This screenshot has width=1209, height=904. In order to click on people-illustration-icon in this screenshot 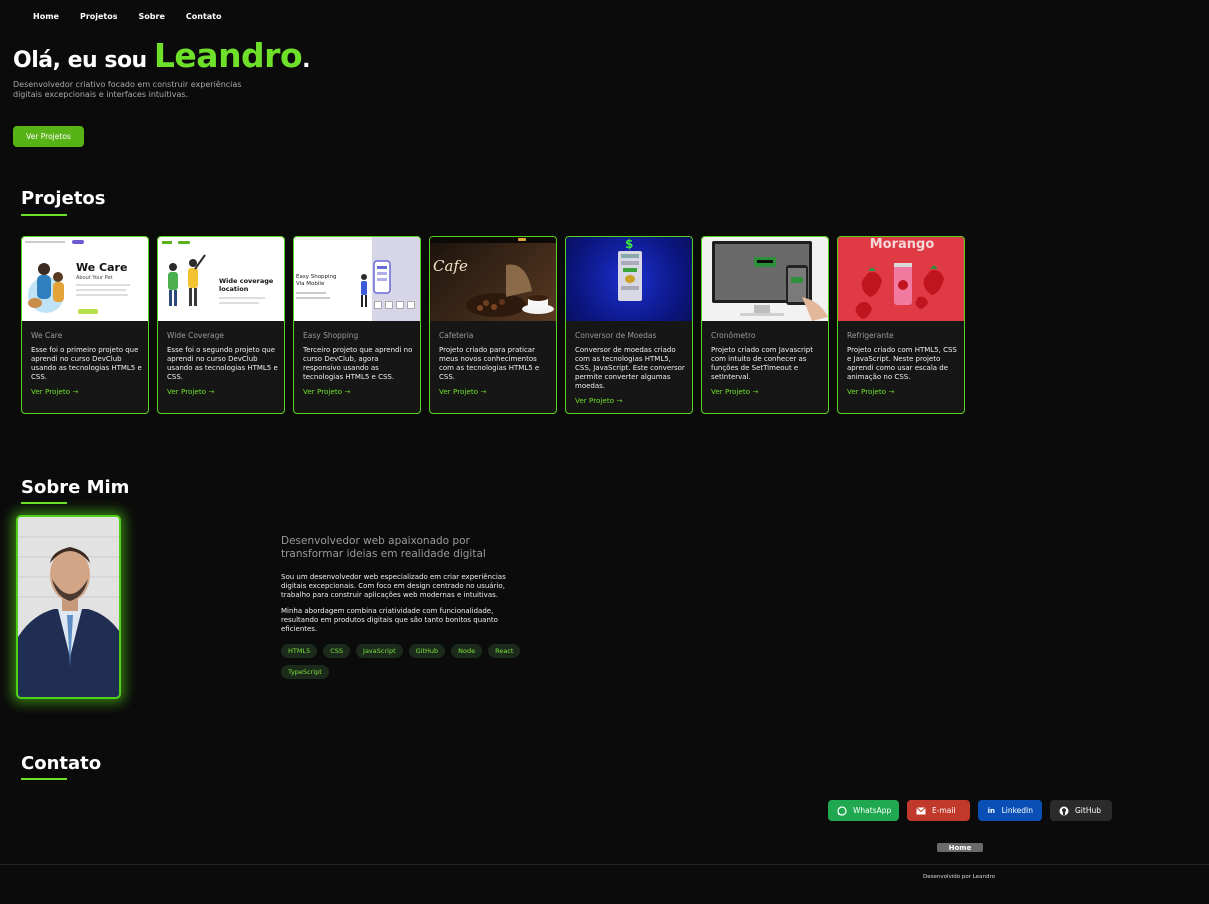, I will do `click(187, 280)`.